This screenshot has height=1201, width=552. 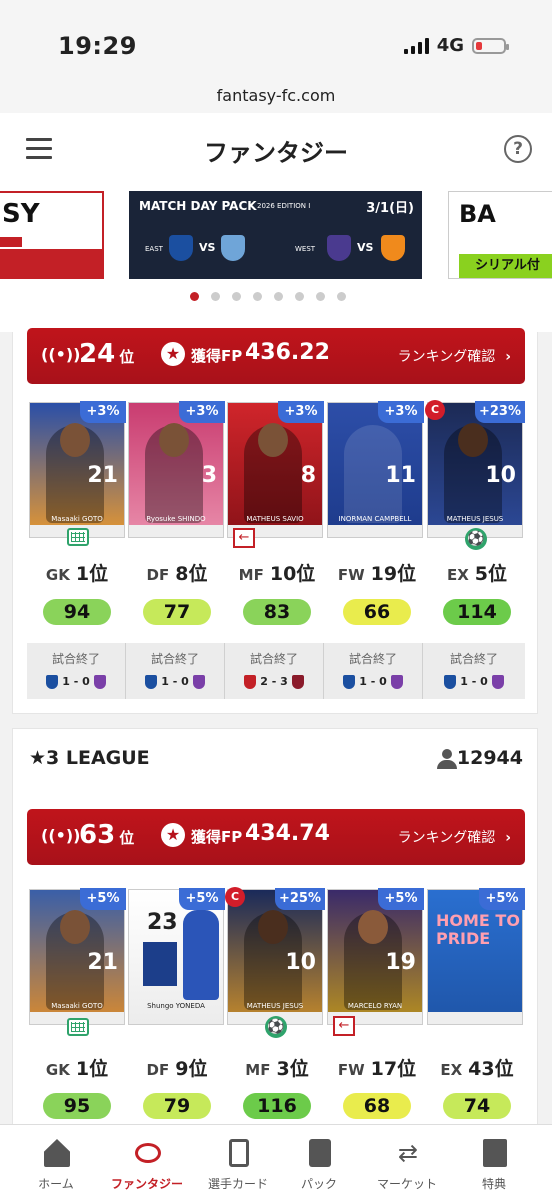 I want to click on nav-rewards: 特典, so click(x=494, y=1163).